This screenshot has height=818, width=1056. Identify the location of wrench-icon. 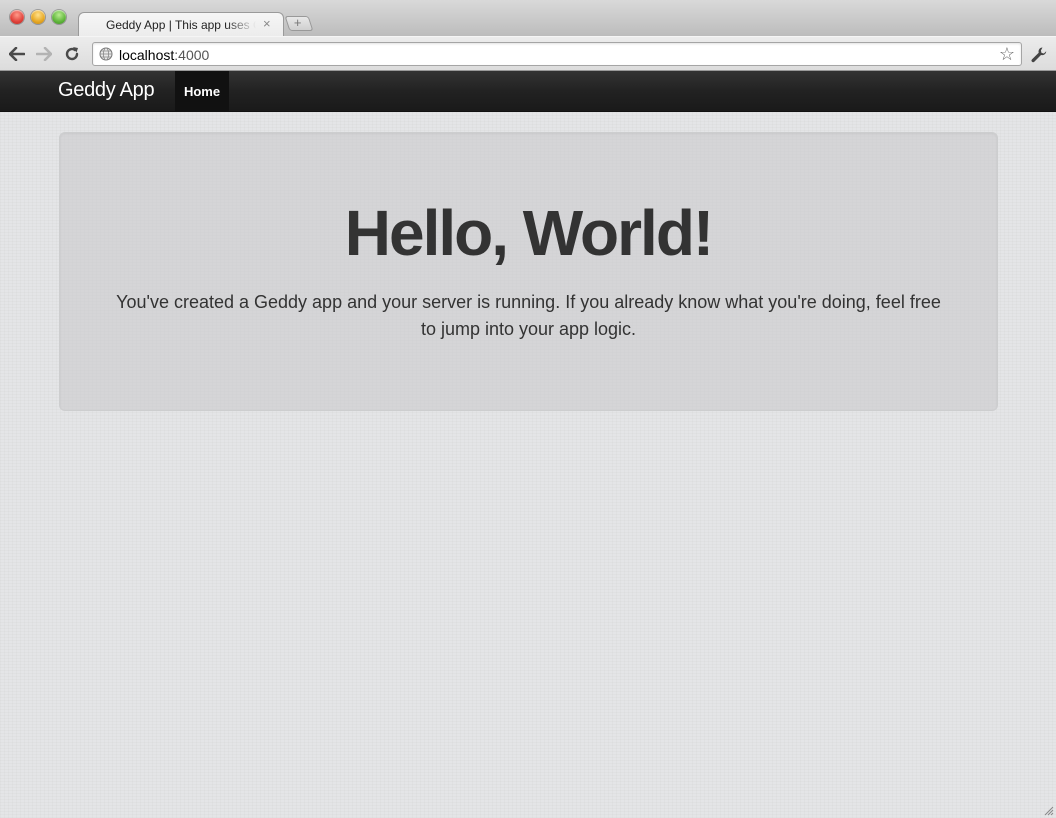
(1039, 55).